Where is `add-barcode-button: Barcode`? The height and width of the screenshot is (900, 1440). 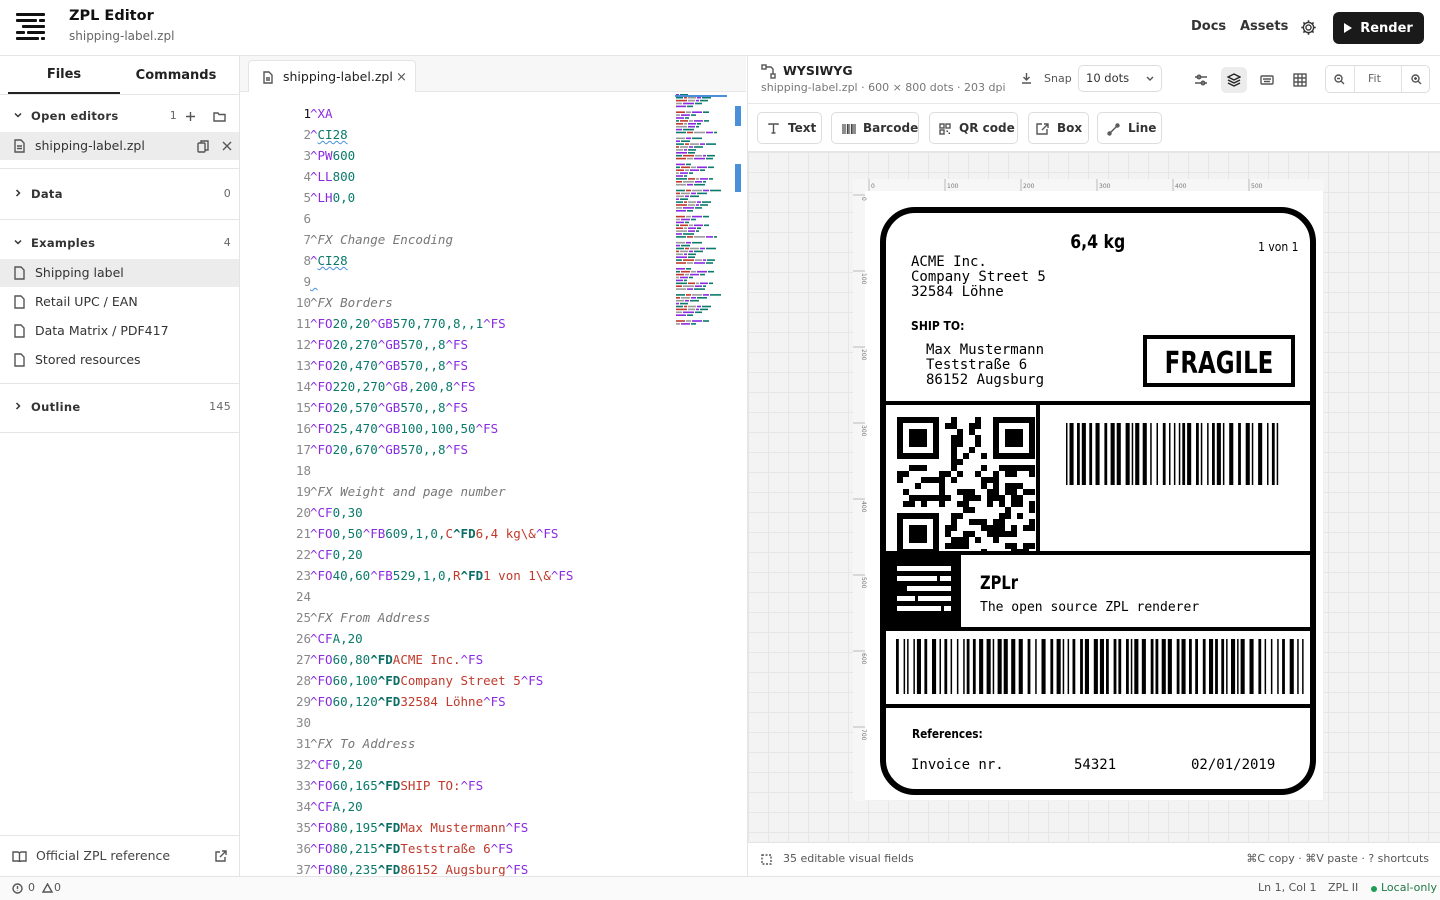
add-barcode-button: Barcode is located at coordinates (875, 128).